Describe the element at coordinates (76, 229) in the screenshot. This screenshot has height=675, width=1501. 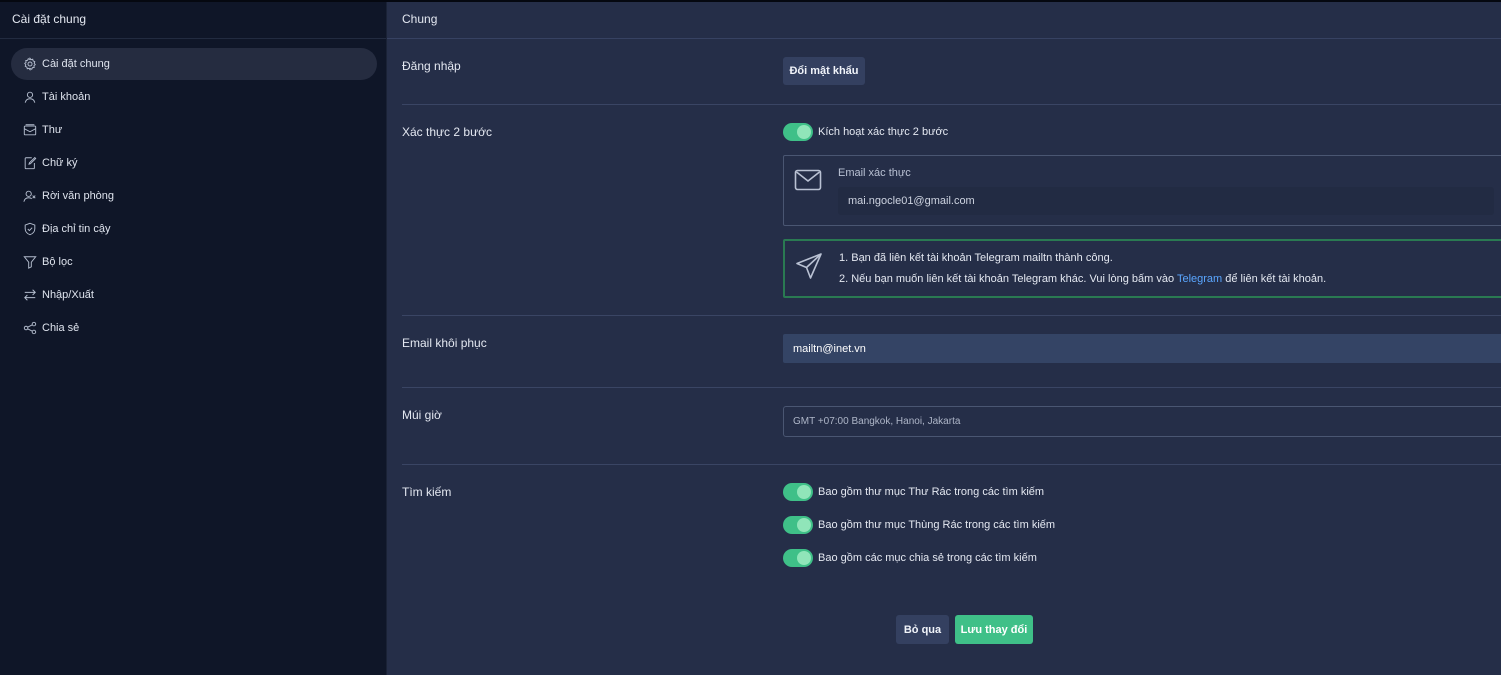
I see `sidebar-item-label: Địa chỉ tin cậy` at that location.